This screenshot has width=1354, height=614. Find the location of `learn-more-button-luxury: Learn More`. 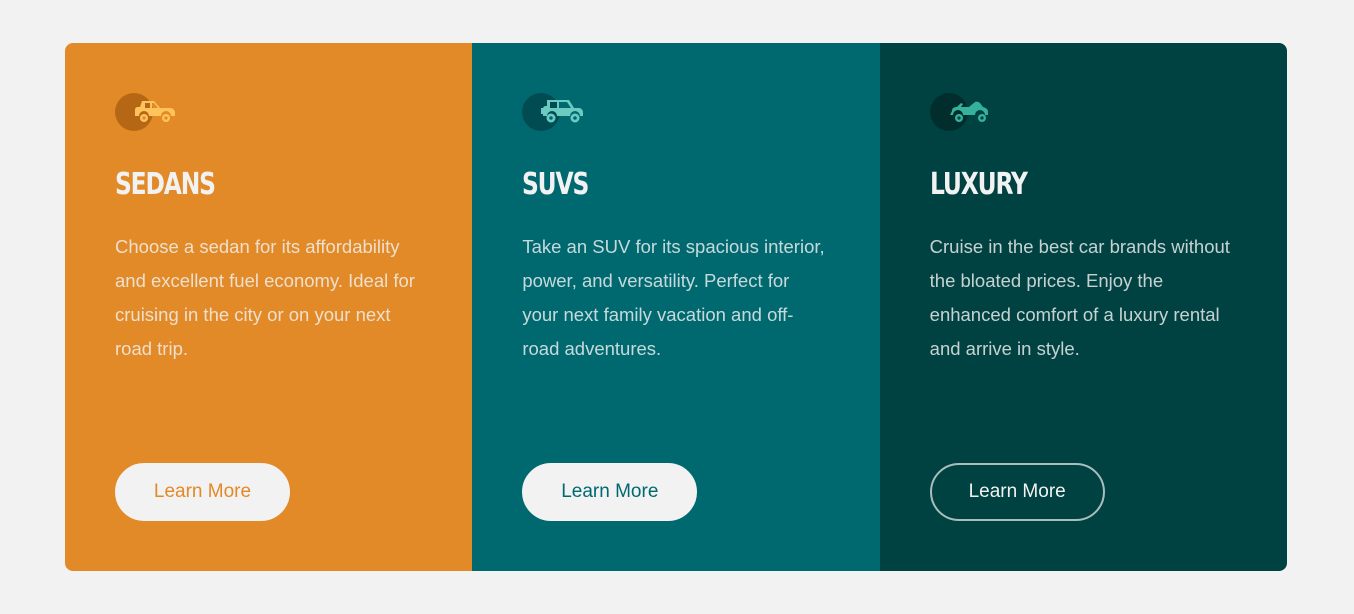

learn-more-button-luxury: Learn More is located at coordinates (1017, 492).